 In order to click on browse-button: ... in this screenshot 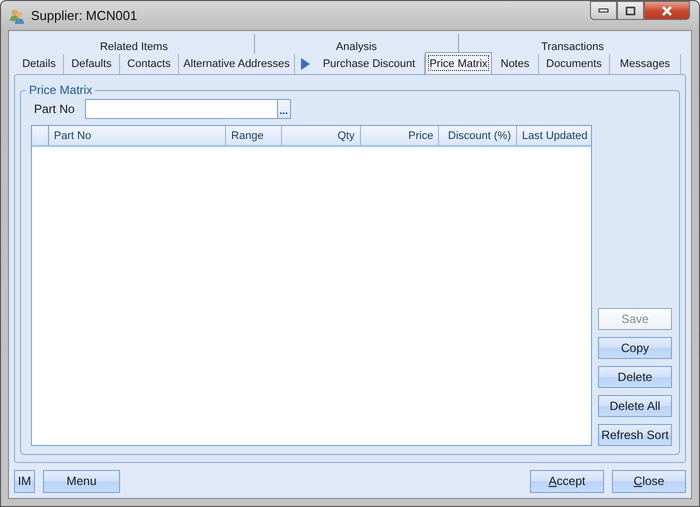, I will do `click(283, 109)`.